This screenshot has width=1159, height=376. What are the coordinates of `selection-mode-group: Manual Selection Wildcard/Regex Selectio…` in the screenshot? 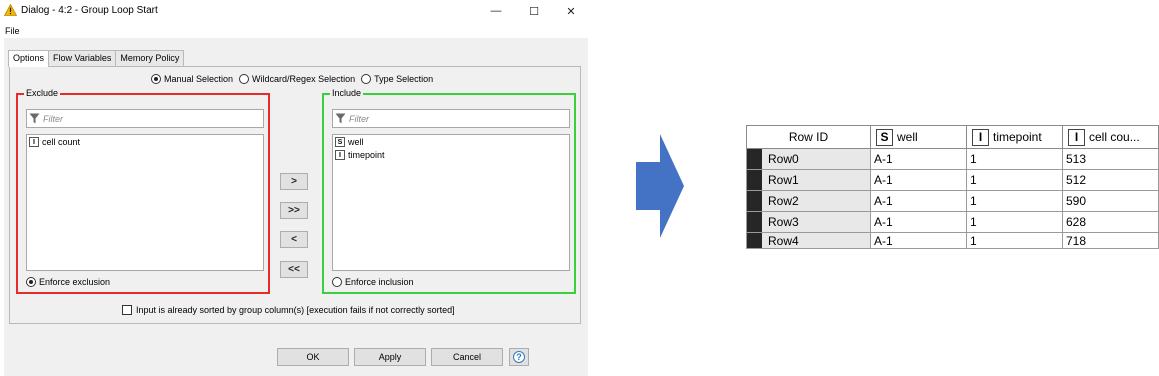 It's located at (295, 79).